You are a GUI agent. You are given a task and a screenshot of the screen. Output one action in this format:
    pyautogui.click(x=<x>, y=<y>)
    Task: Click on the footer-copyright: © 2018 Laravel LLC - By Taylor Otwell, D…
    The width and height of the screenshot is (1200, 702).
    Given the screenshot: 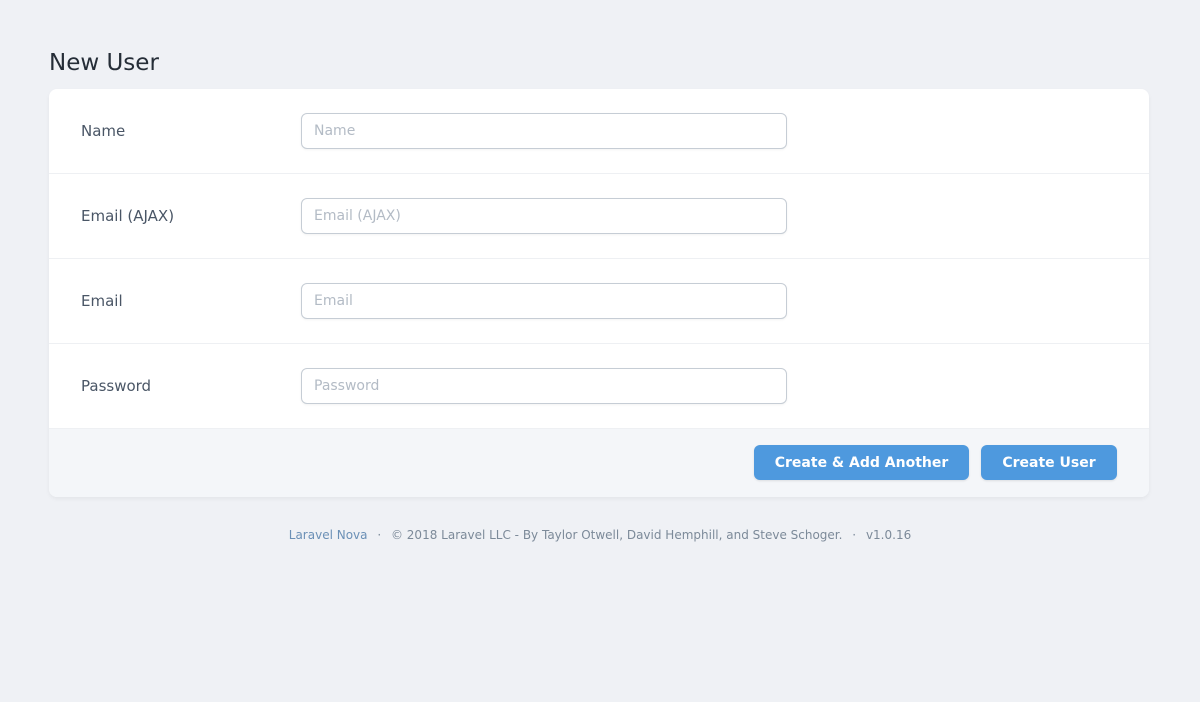 What is the action you would take?
    pyautogui.click(x=616, y=535)
    